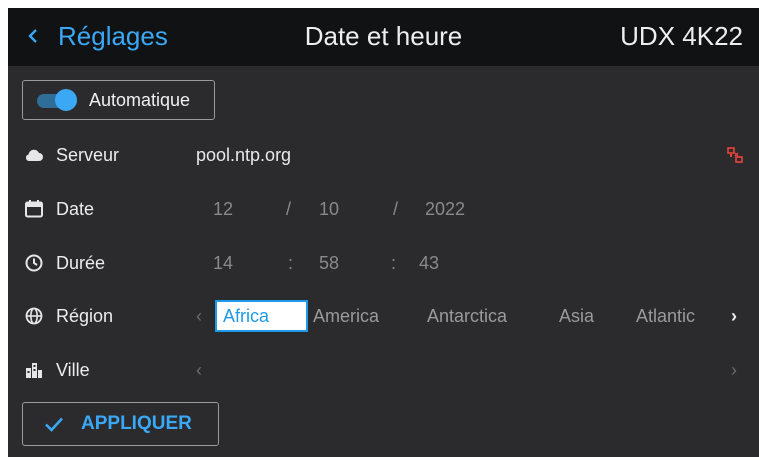  Describe the element at coordinates (223, 263) in the screenshot. I see `time-hours-field: 14` at that location.